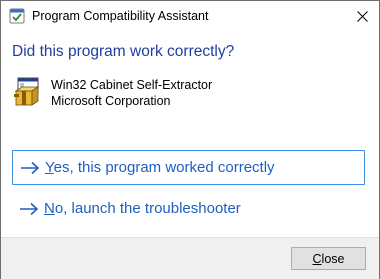  What do you see at coordinates (28, 92) in the screenshot?
I see `installer-box-icon` at bounding box center [28, 92].